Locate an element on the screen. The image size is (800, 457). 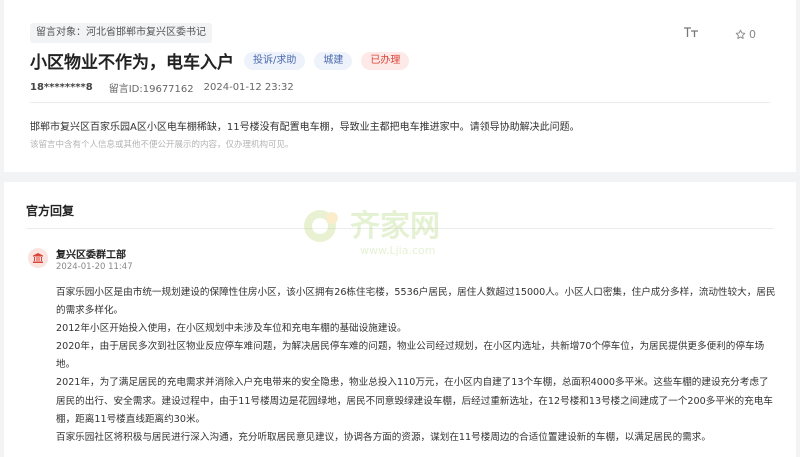
message-target-tag: 留言对象：河北省邯郸市复兴区委书记 is located at coordinates (121, 33).